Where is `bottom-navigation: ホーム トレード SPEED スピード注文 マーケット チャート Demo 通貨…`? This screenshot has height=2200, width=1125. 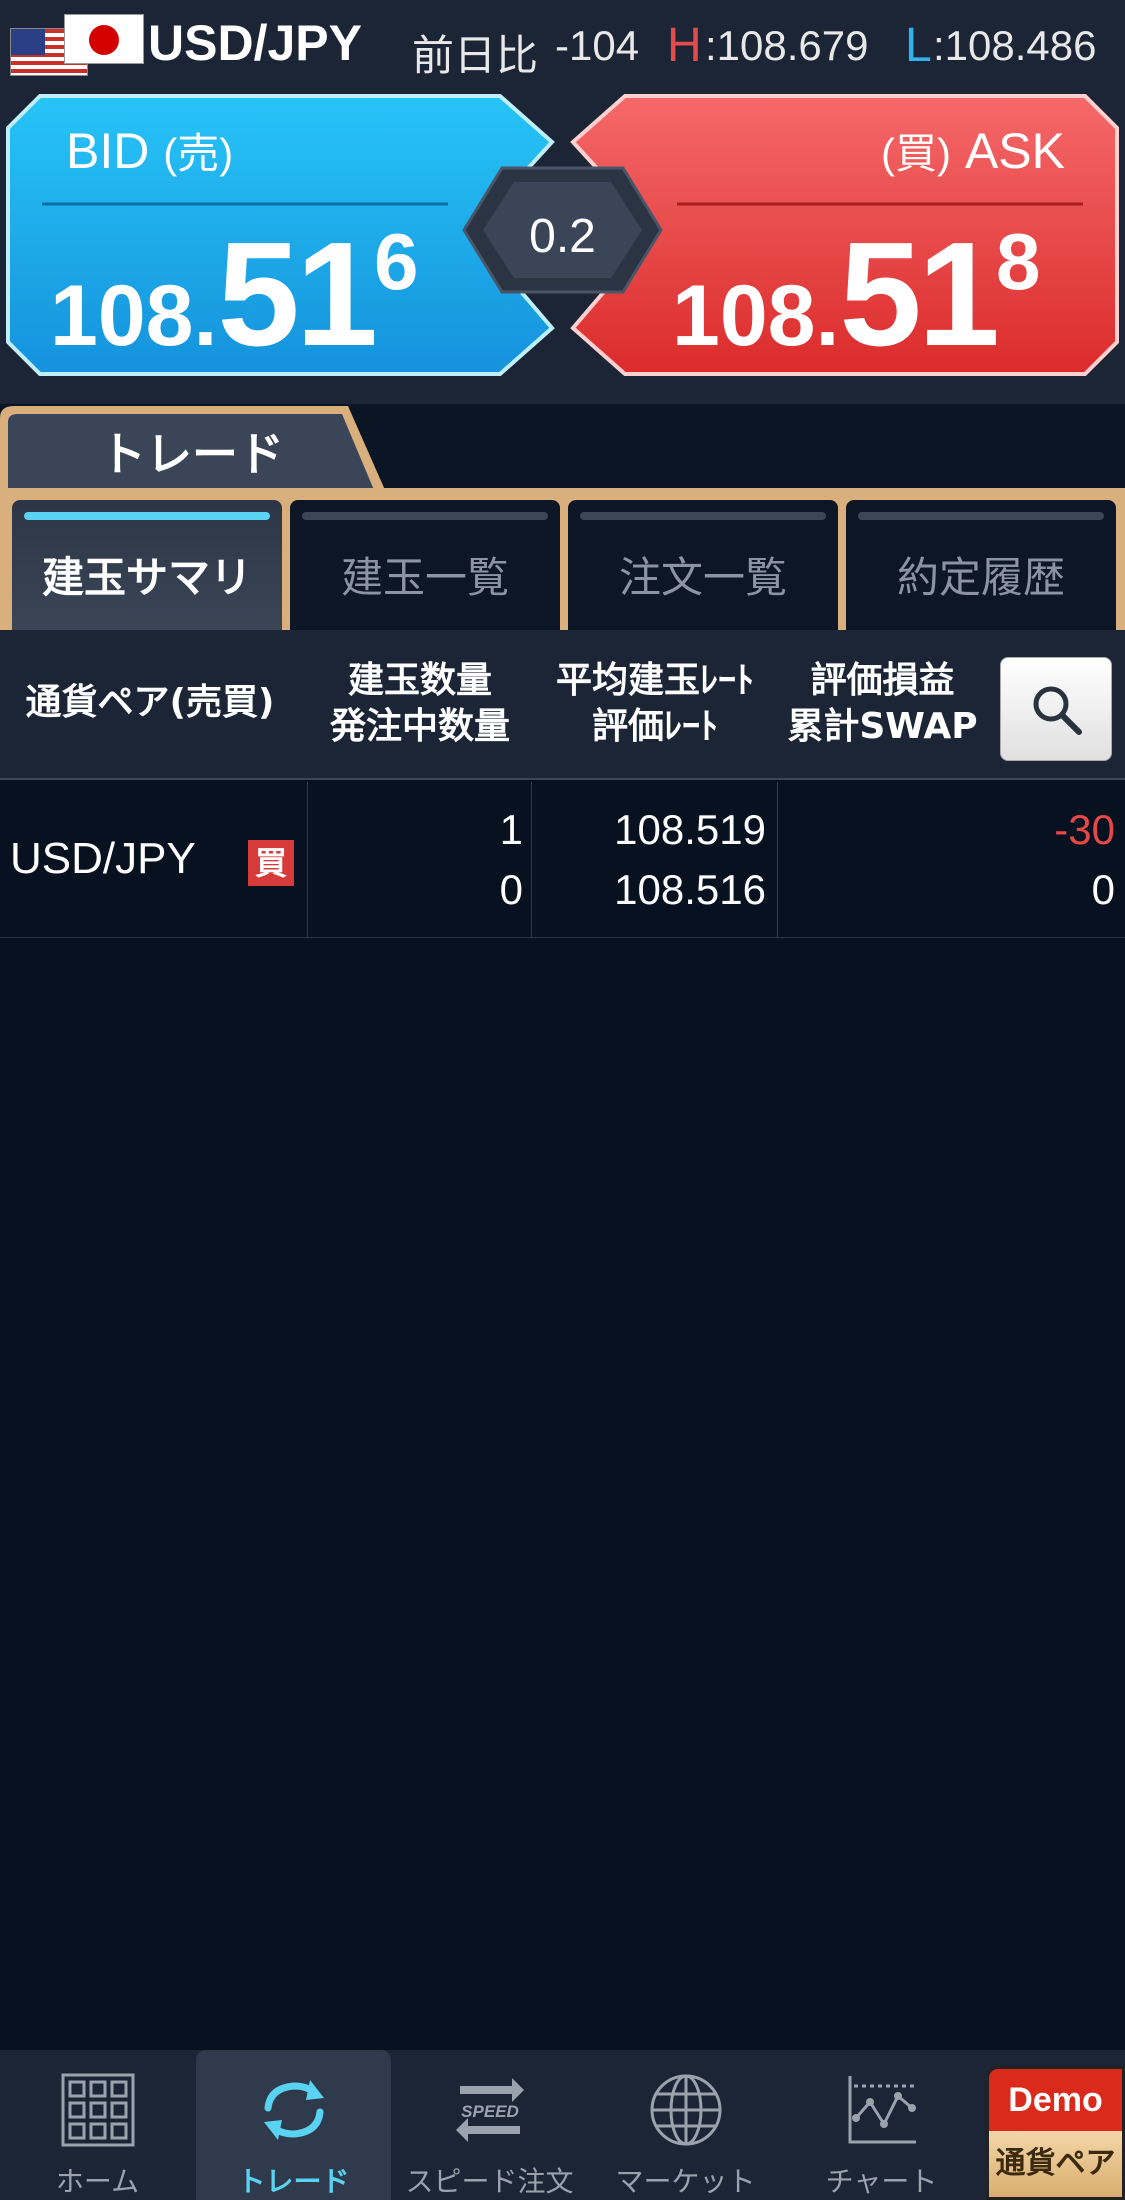
bottom-navigation: ホーム トレード SPEED スピード注文 マーケット チャート Demo 通貨… is located at coordinates (562, 2125).